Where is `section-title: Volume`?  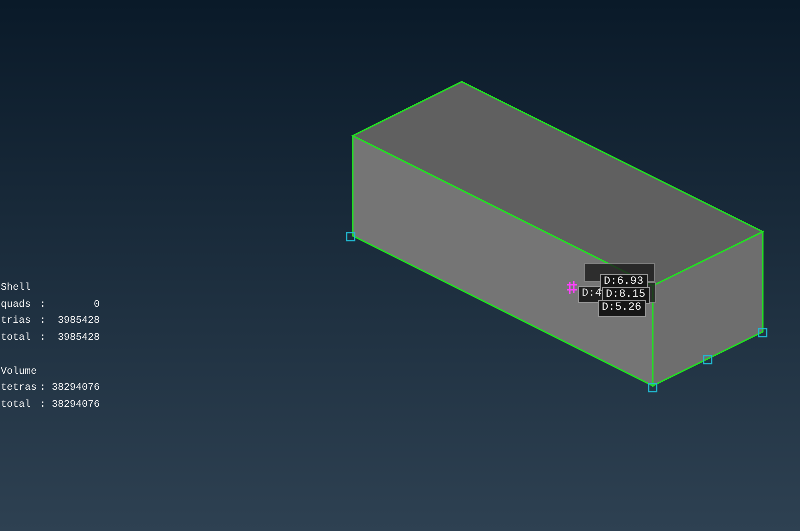 section-title: Volume is located at coordinates (19, 373).